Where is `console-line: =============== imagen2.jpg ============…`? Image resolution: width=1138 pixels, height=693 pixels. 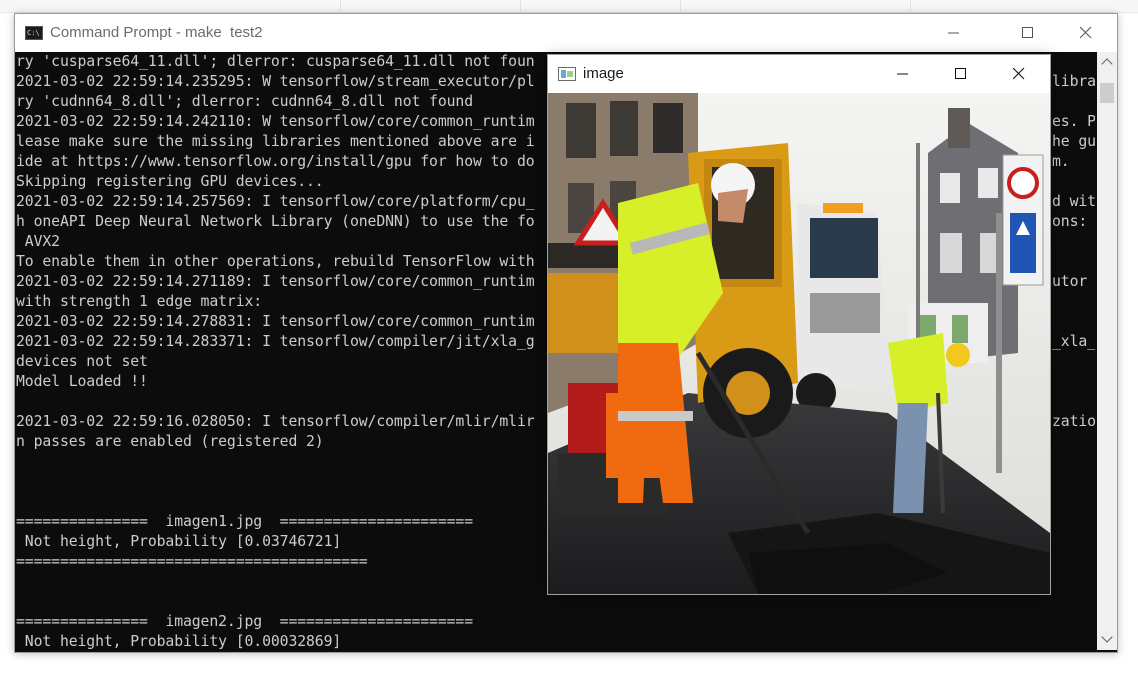
console-line: =============== imagen2.jpg ============… is located at coordinates (245, 621).